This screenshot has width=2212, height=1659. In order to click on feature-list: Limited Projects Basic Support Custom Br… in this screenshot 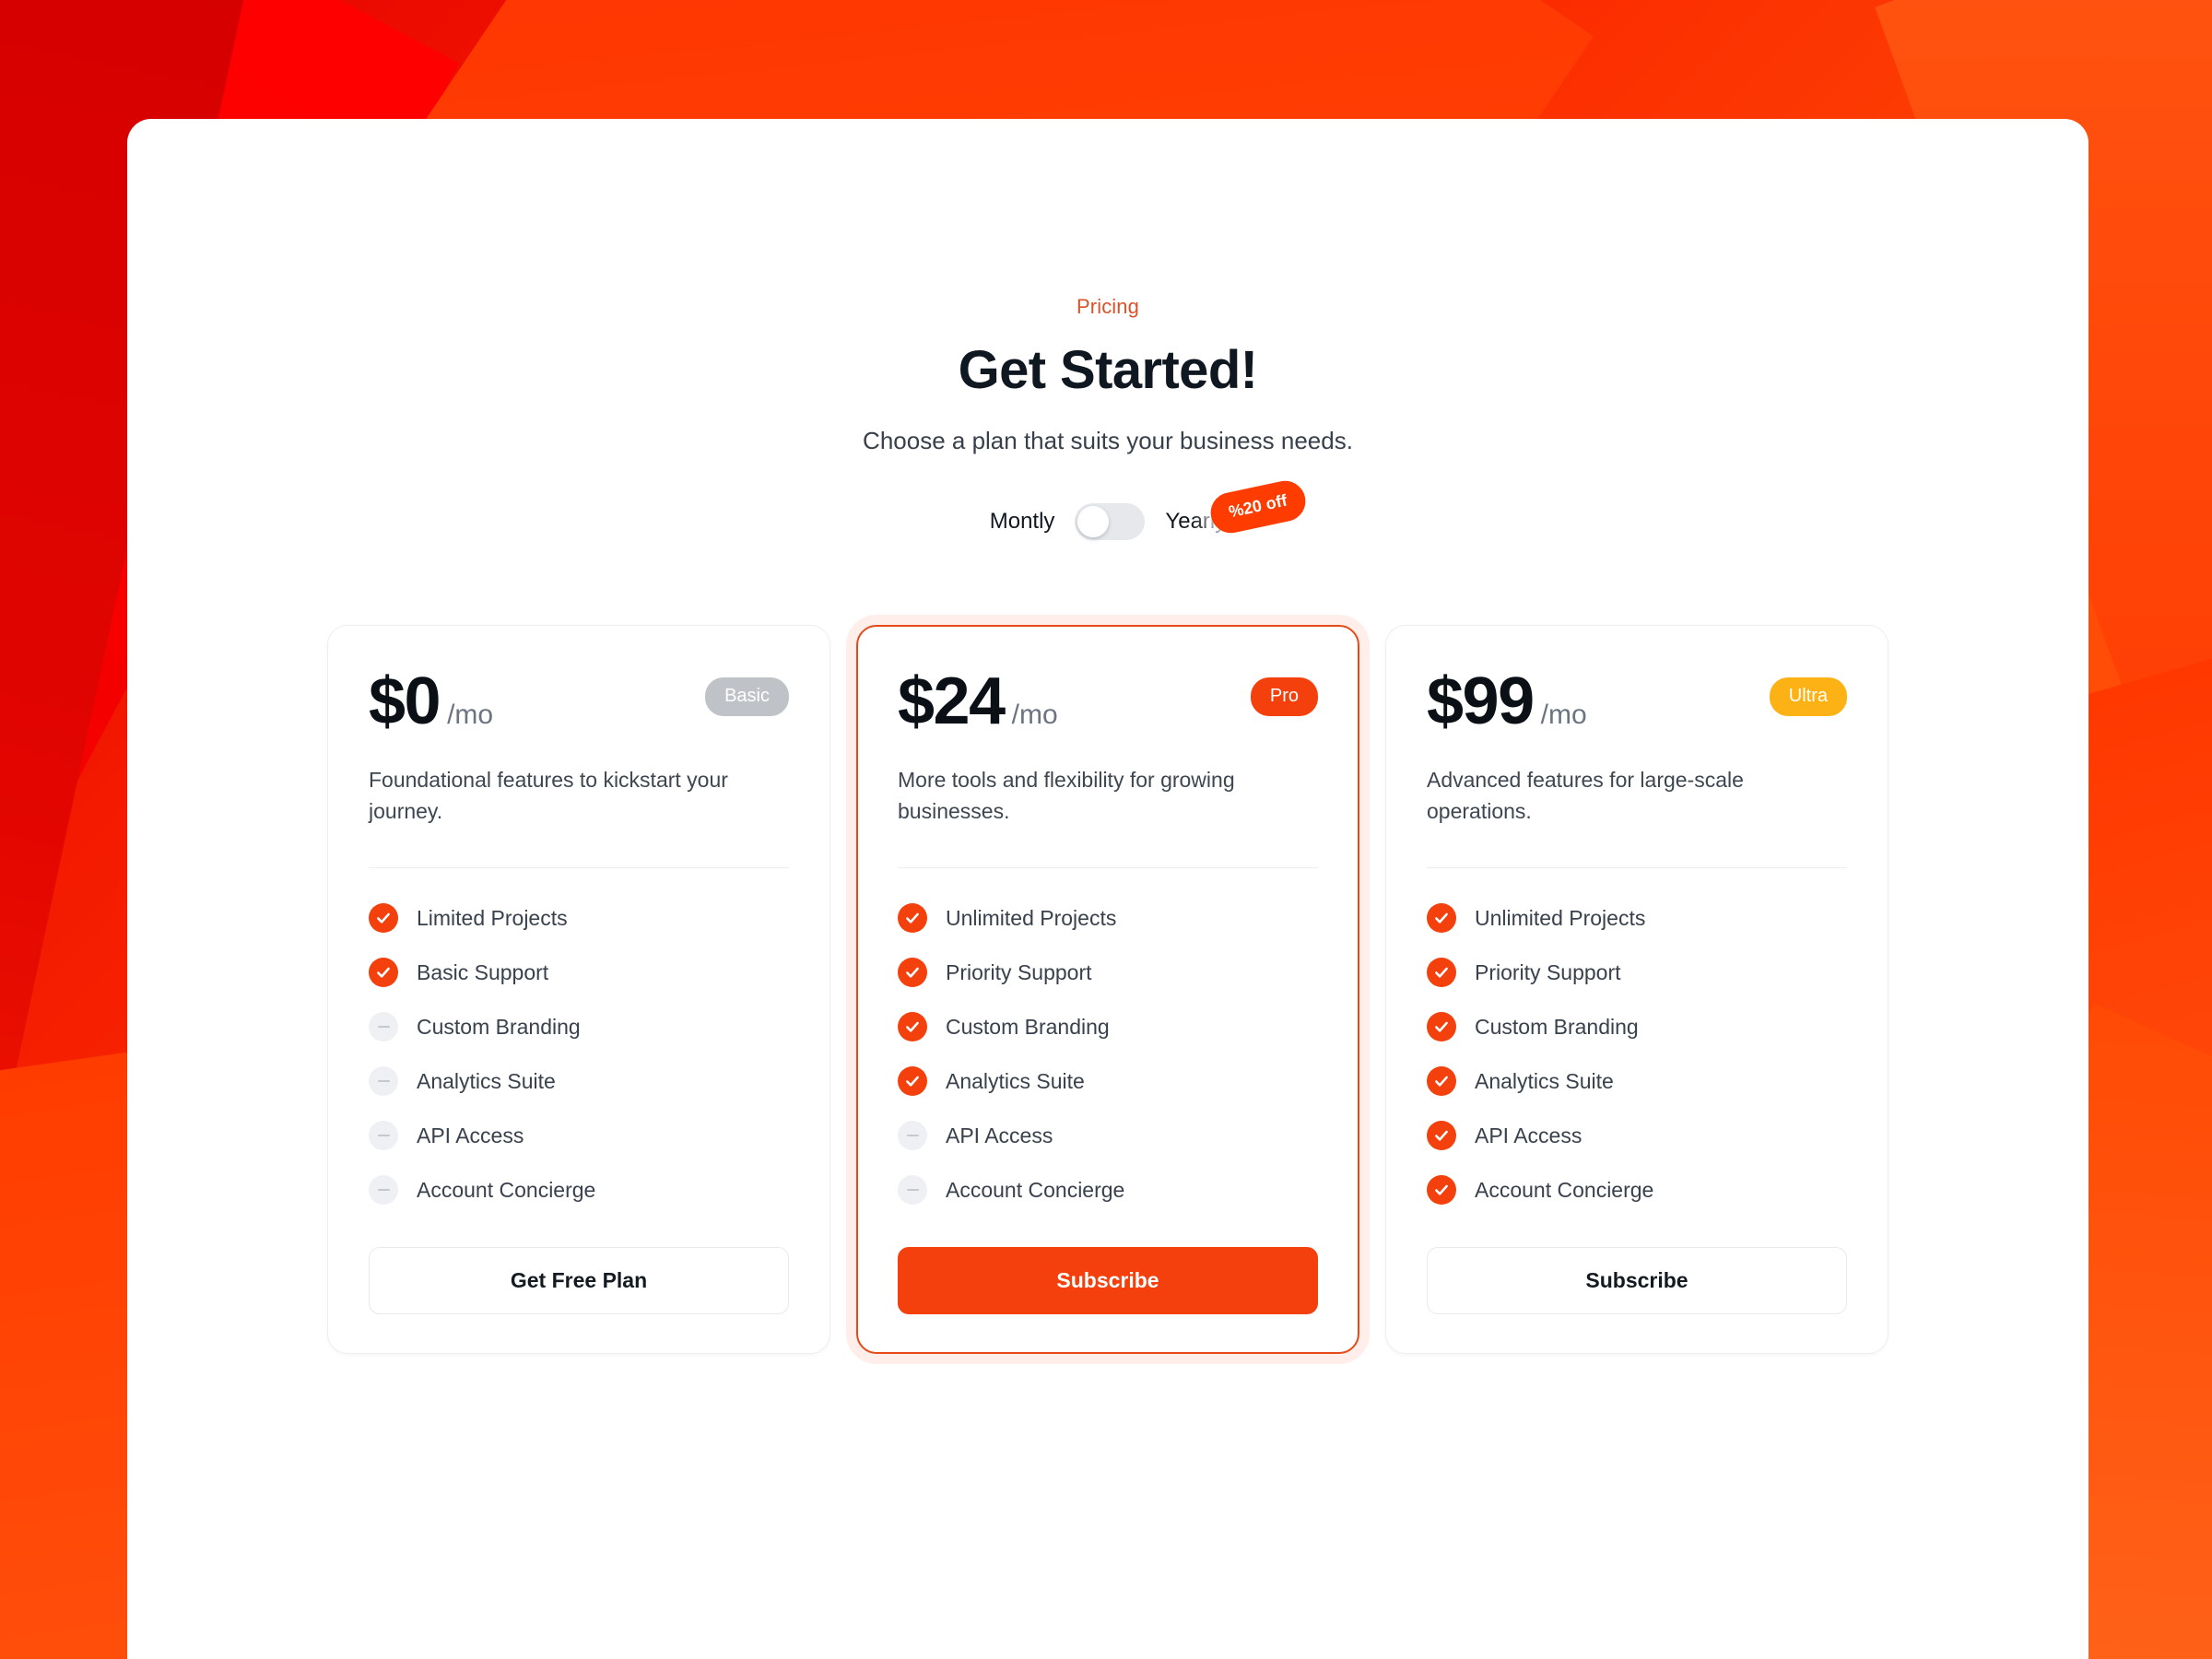, I will do `click(579, 1054)`.